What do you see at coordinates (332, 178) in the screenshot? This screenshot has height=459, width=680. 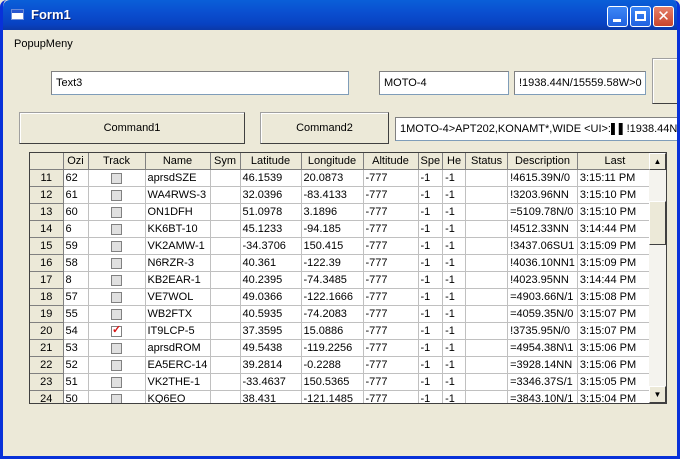 I see `cell-lon: 20.0873` at bounding box center [332, 178].